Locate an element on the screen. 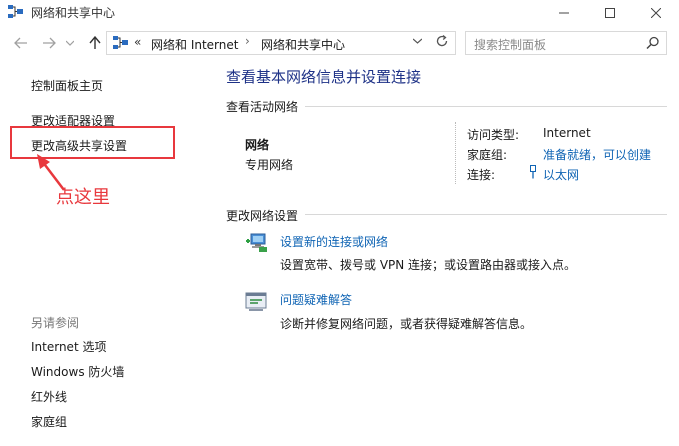 The height and width of the screenshot is (446, 679). ethernet-icon is located at coordinates (533, 172).